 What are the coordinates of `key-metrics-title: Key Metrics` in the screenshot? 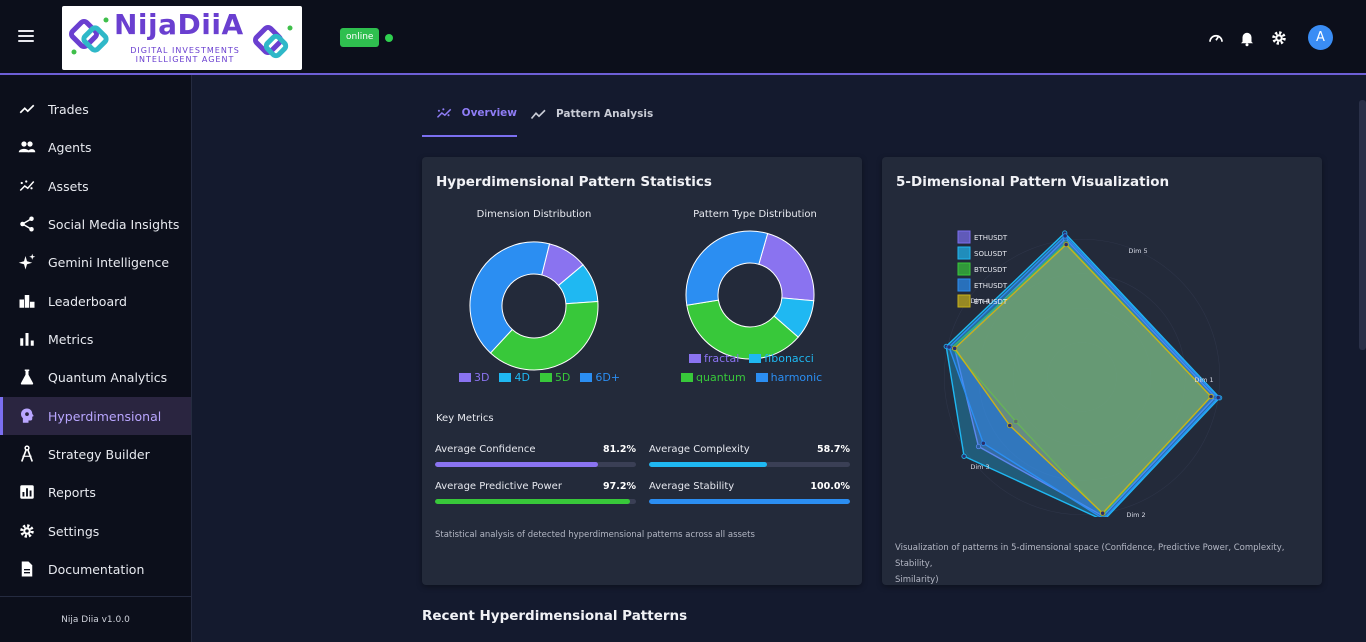 It's located at (465, 418).